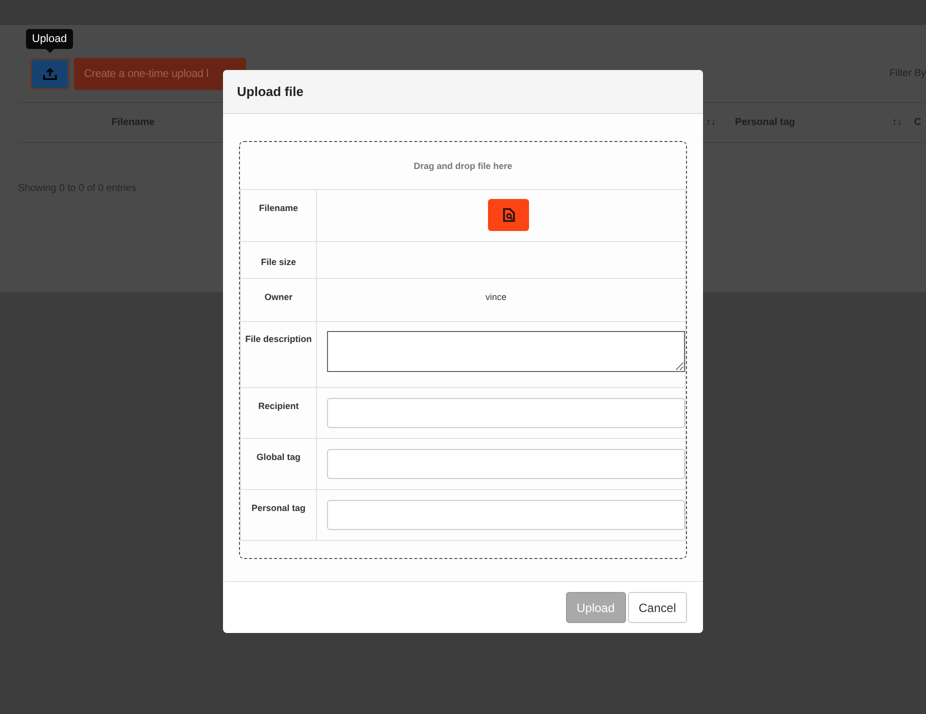  What do you see at coordinates (506, 351) in the screenshot?
I see `description-field` at bounding box center [506, 351].